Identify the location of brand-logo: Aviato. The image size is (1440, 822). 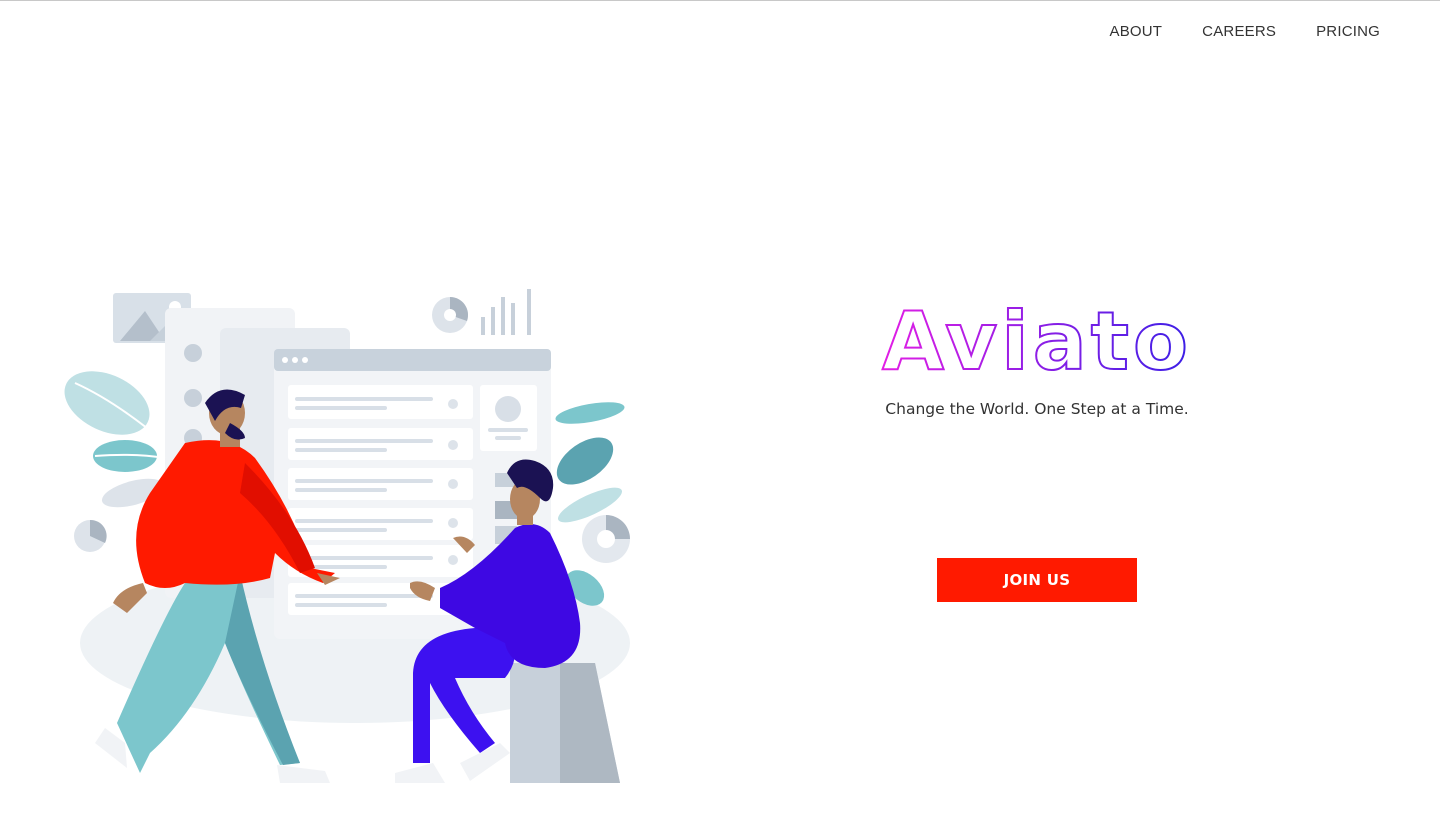
(1037, 341).